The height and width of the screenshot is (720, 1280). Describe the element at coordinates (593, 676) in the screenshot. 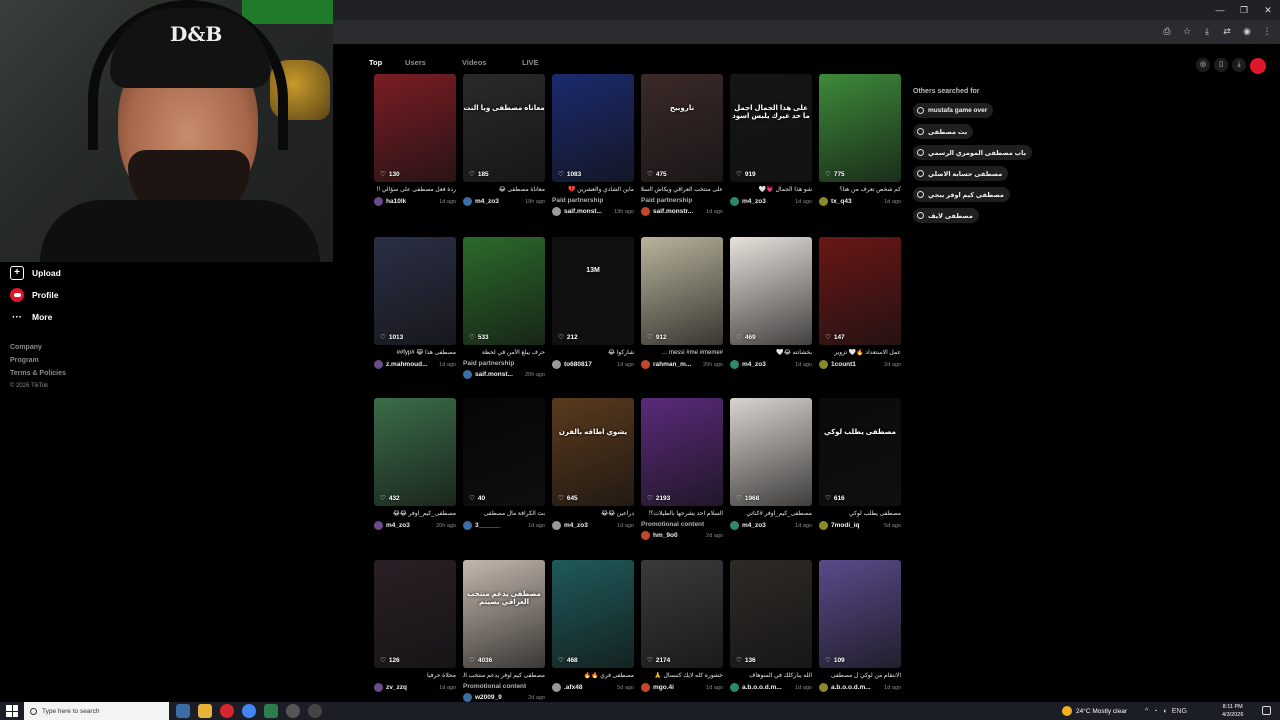

I see `video-caption: مصطفى فري 🔥🔥` at that location.